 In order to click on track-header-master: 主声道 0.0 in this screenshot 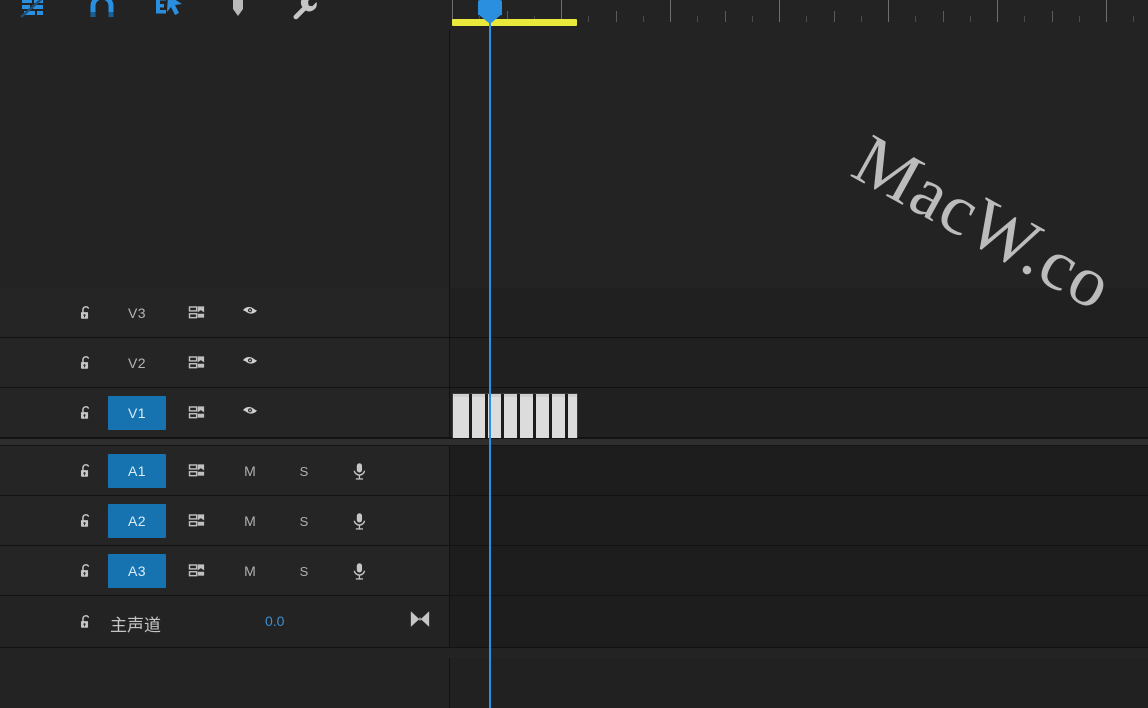, I will do `click(224, 622)`.